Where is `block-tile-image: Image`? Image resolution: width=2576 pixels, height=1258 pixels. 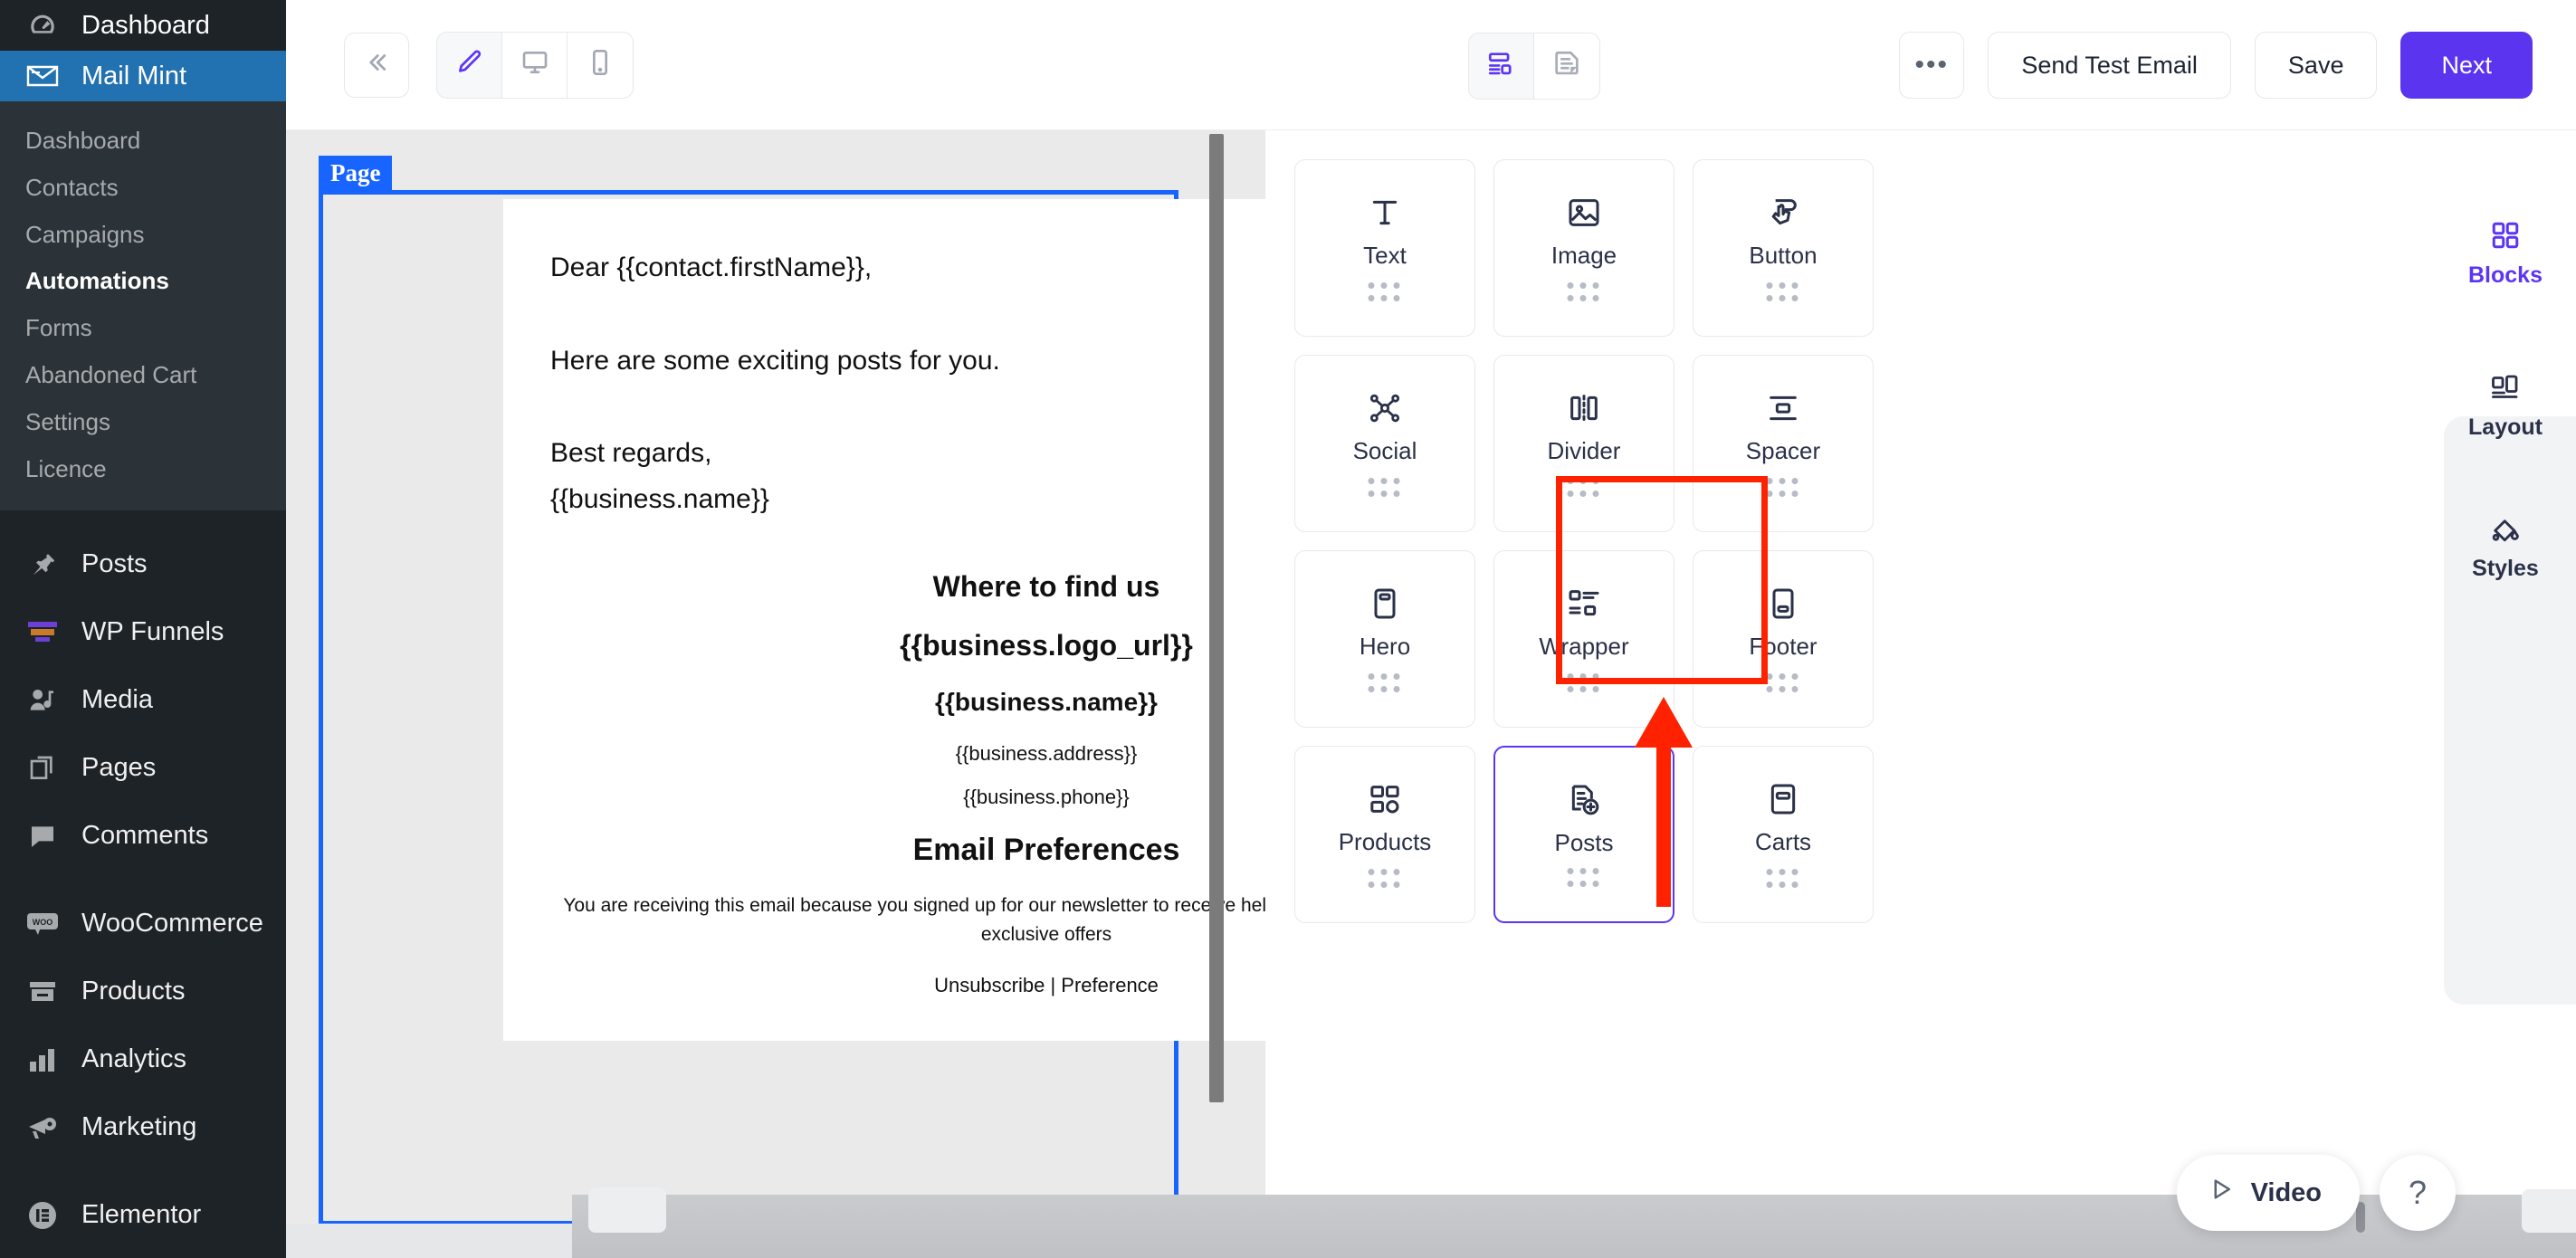 block-tile-image: Image is located at coordinates (1584, 248).